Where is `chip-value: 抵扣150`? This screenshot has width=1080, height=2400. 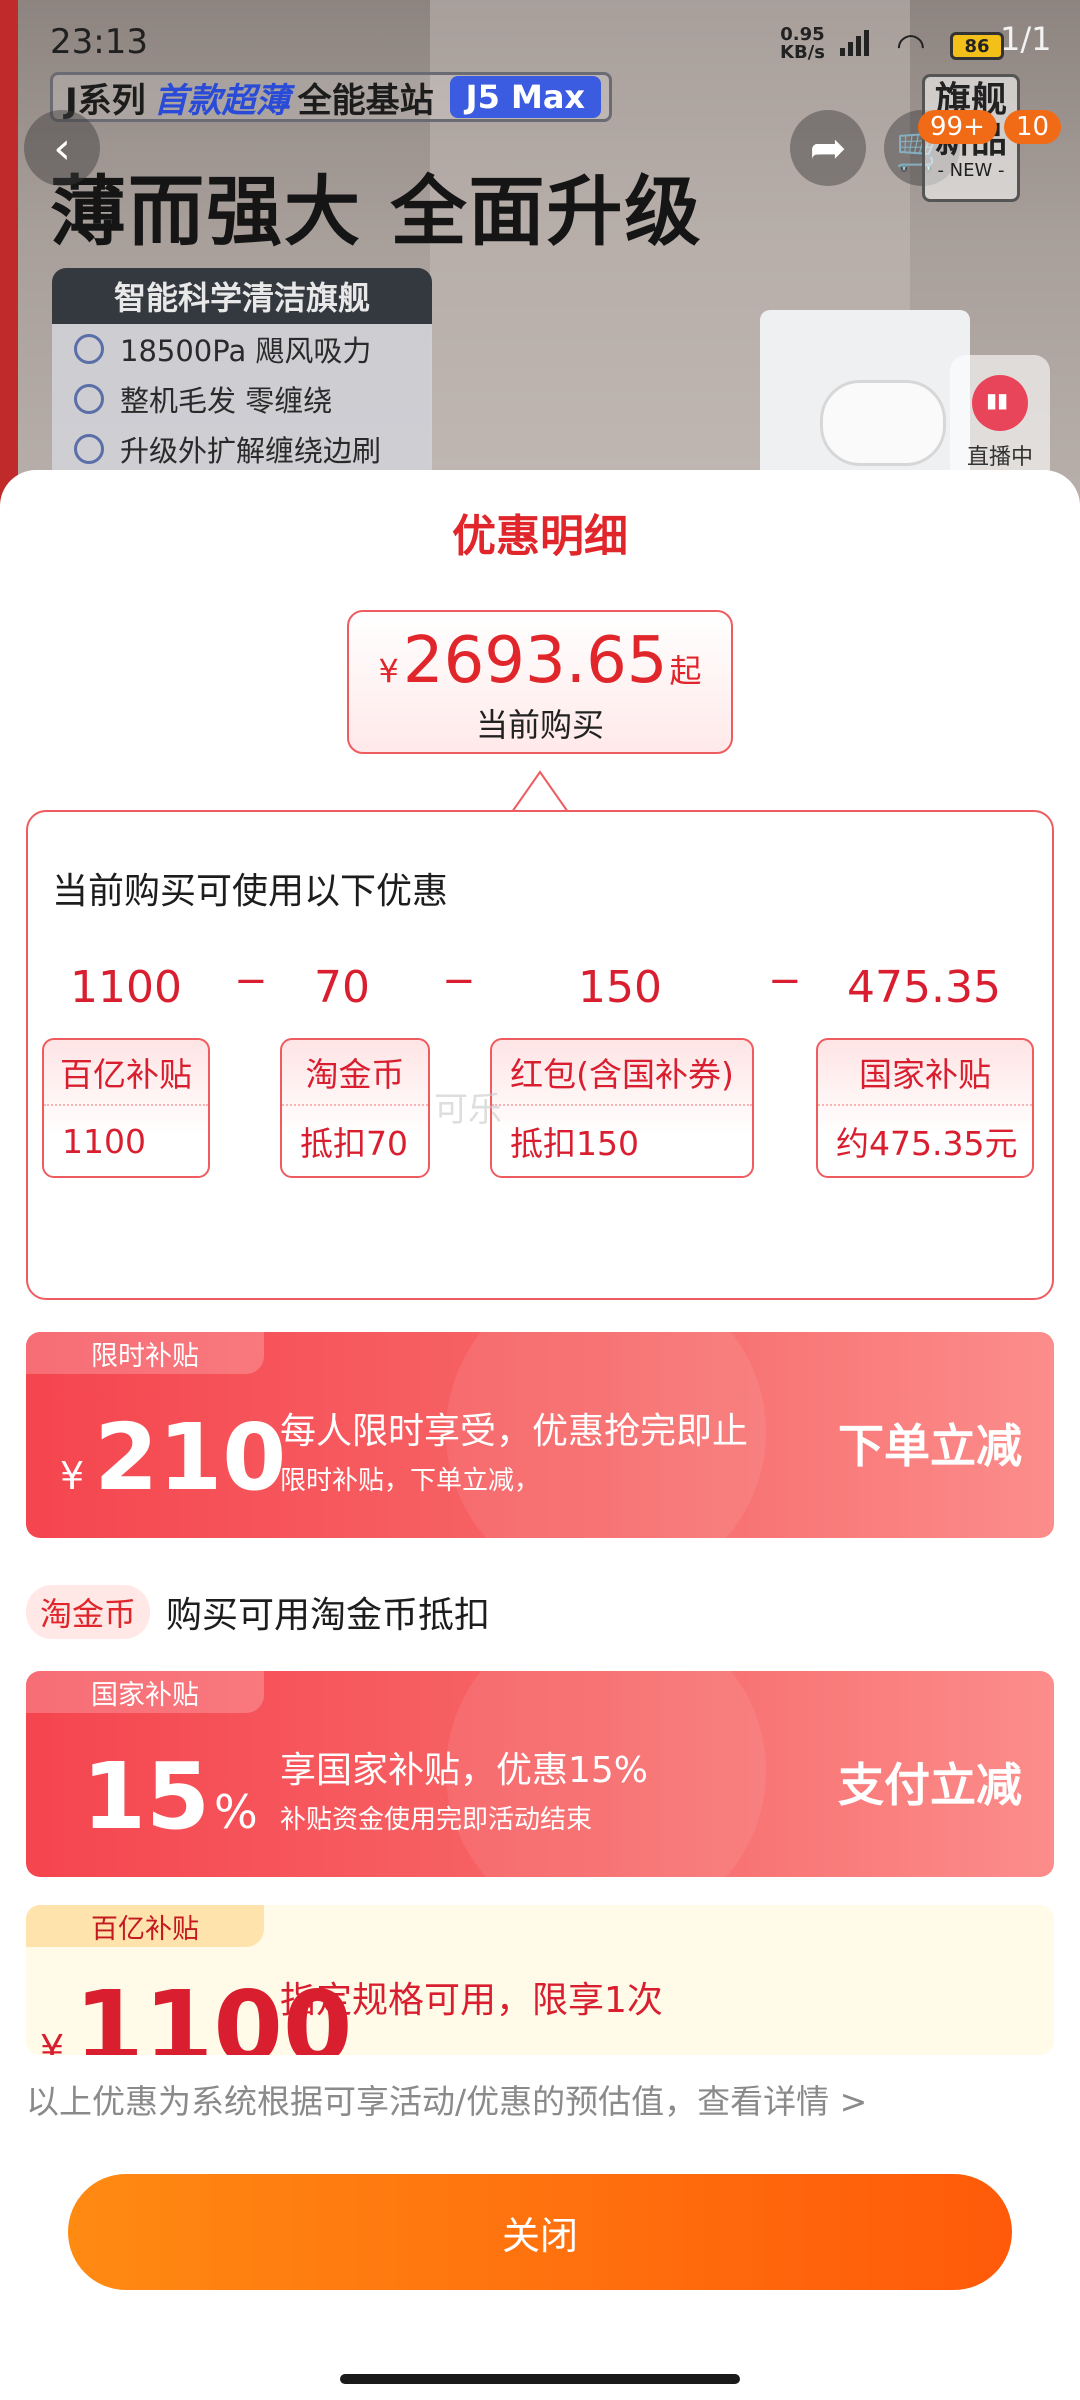 chip-value: 抵扣150 is located at coordinates (574, 1143).